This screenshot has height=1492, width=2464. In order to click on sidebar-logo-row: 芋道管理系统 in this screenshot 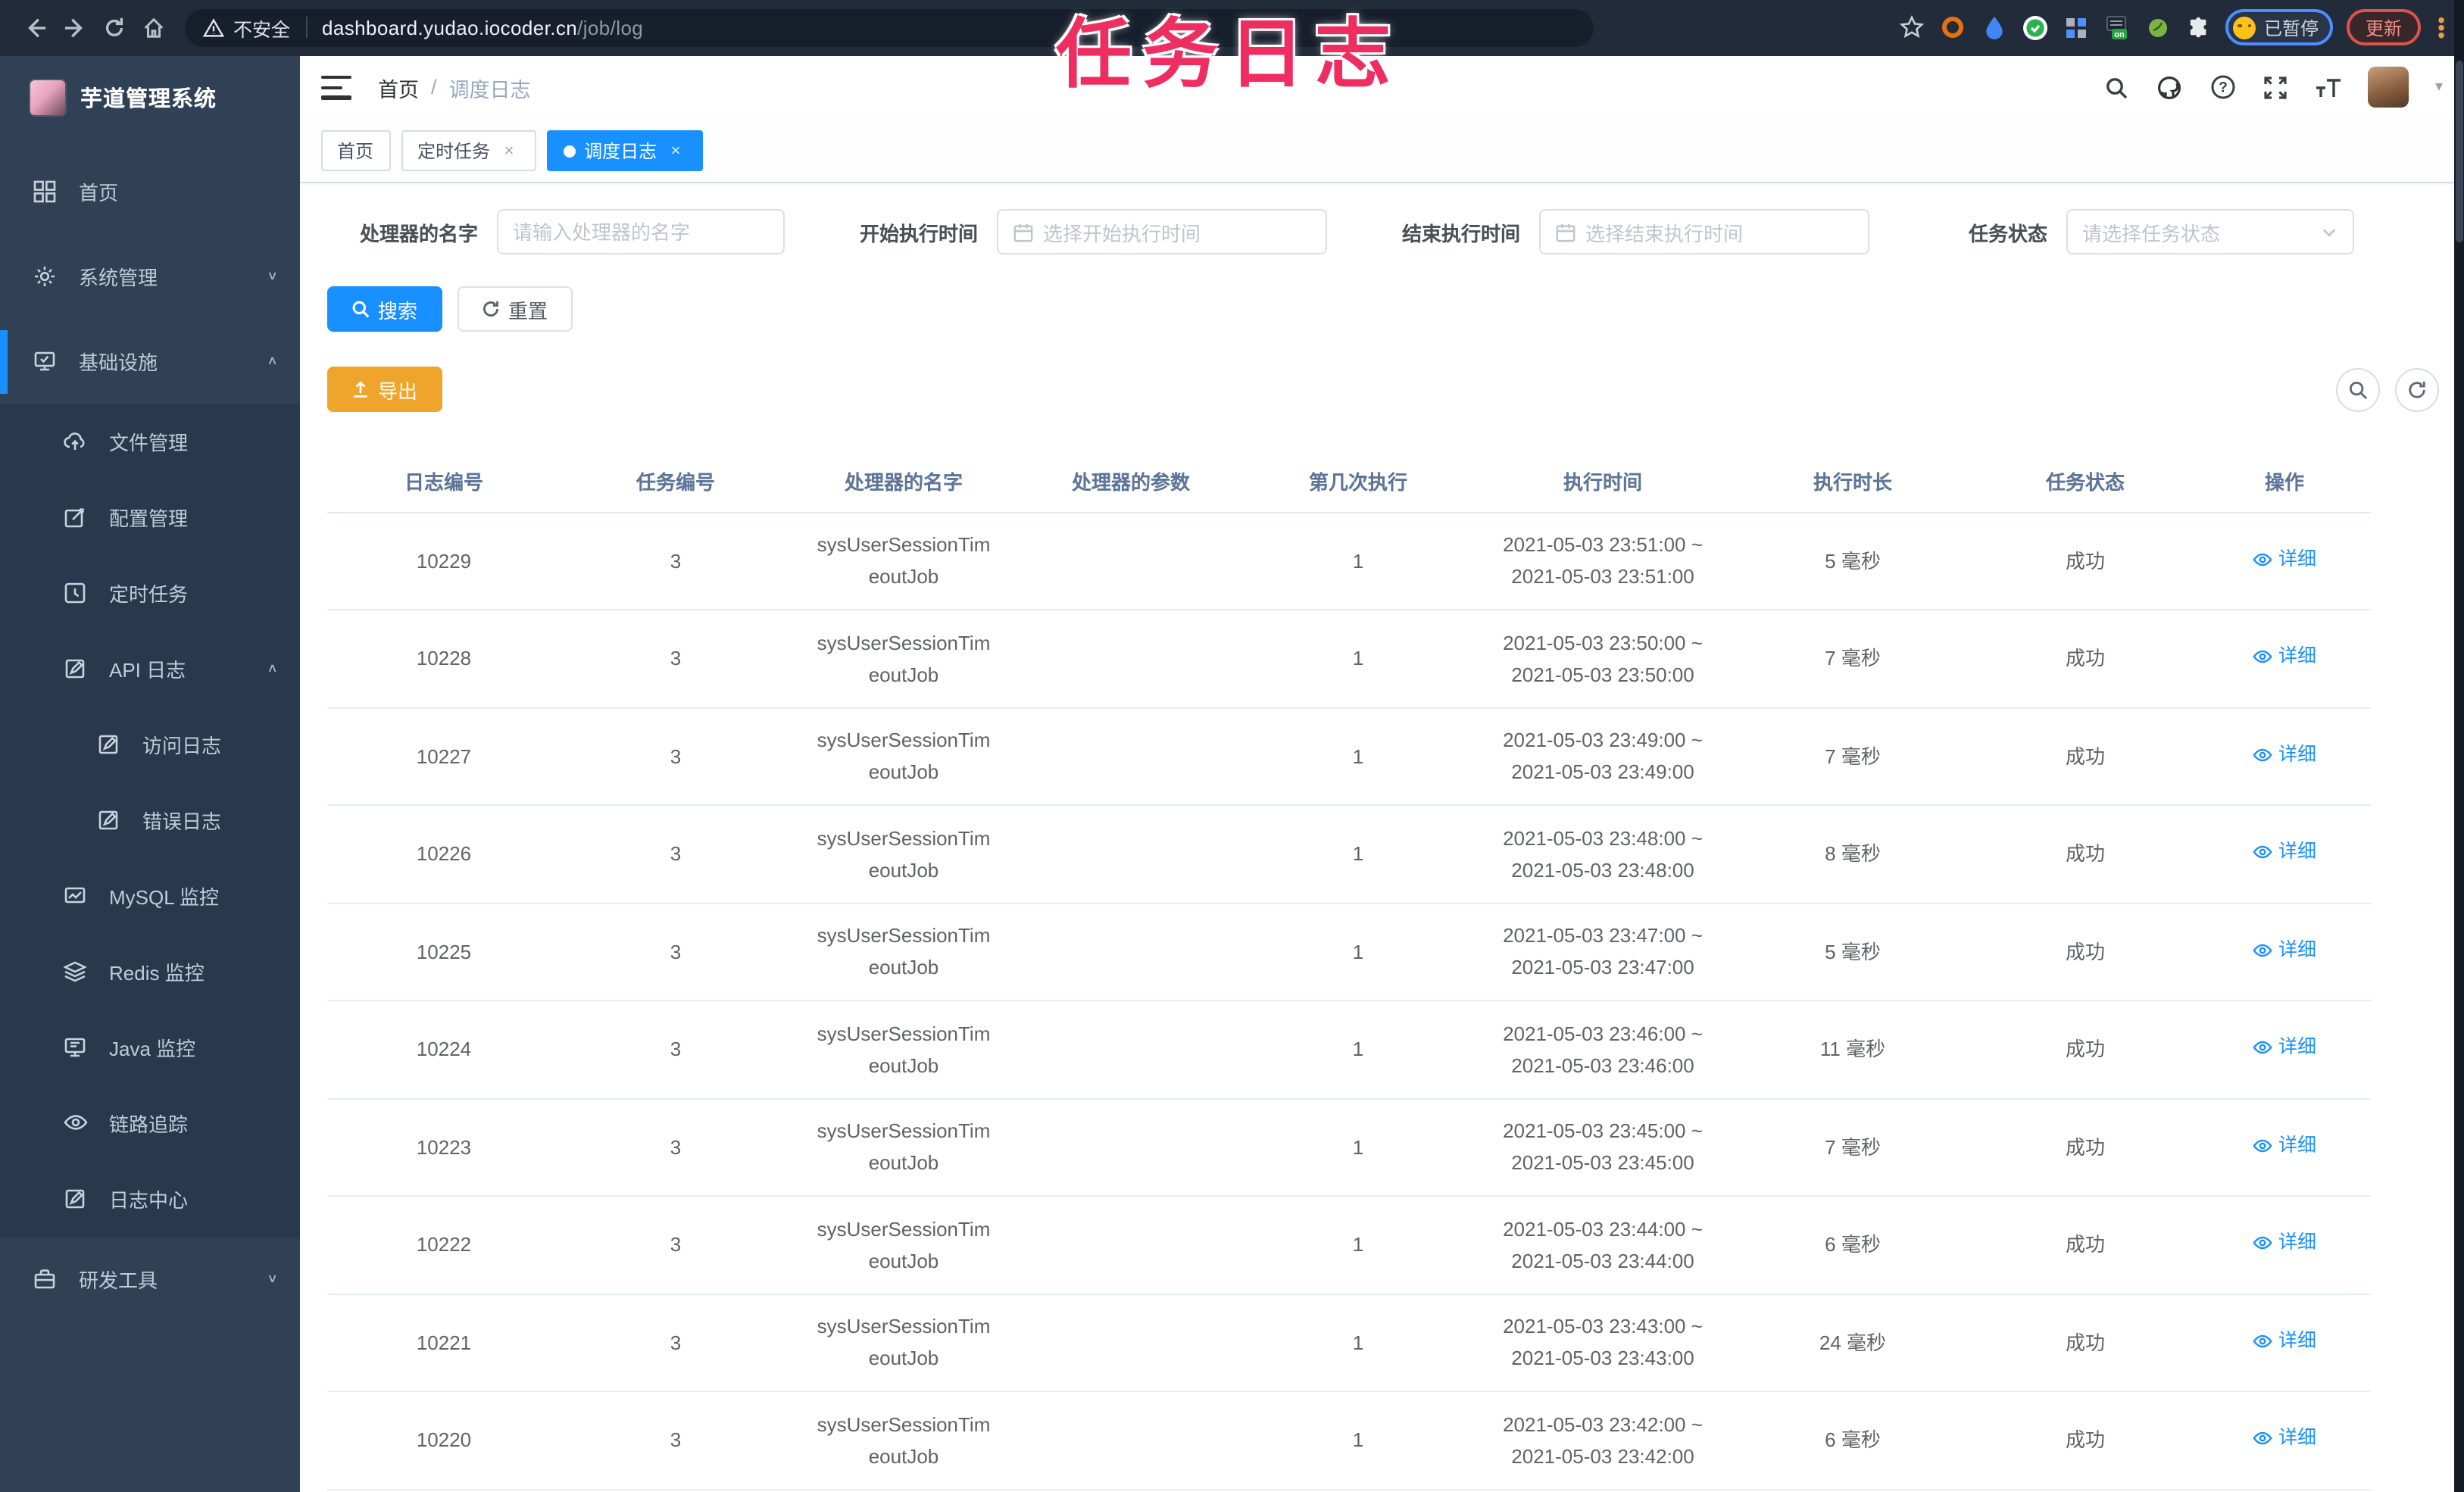, I will do `click(149, 97)`.